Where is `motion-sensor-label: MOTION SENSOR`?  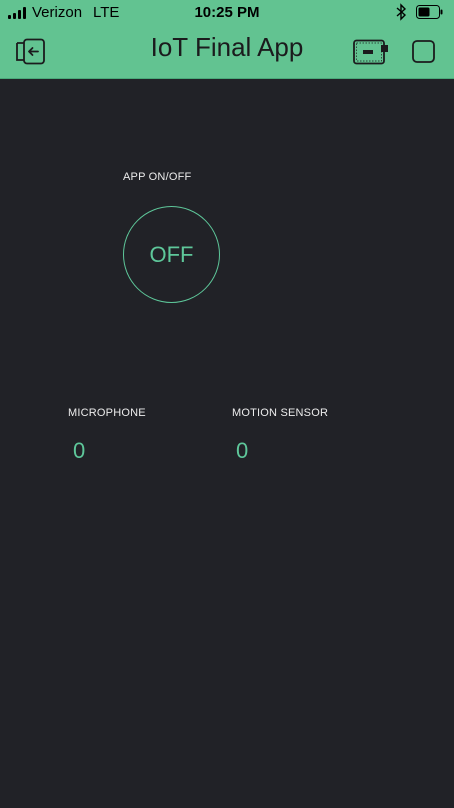
motion-sensor-label: MOTION SENSOR is located at coordinates (280, 413).